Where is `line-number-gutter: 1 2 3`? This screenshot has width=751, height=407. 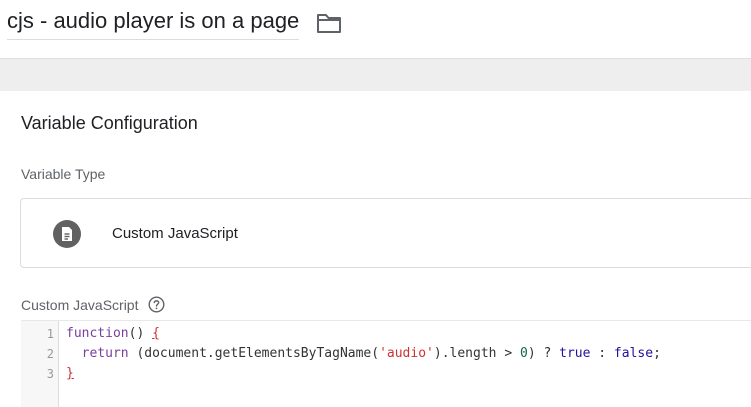
line-number-gutter: 1 2 3 is located at coordinates (40, 364).